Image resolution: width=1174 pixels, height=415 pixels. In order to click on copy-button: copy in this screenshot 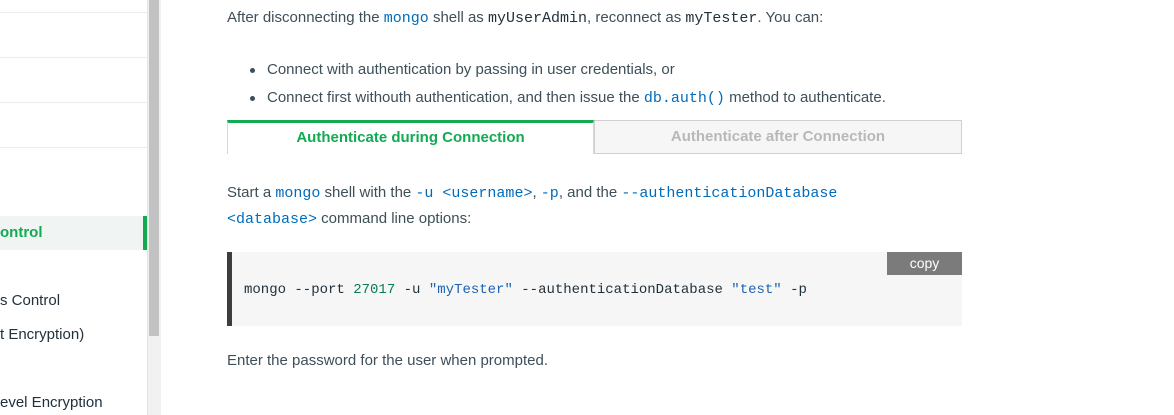, I will do `click(924, 263)`.